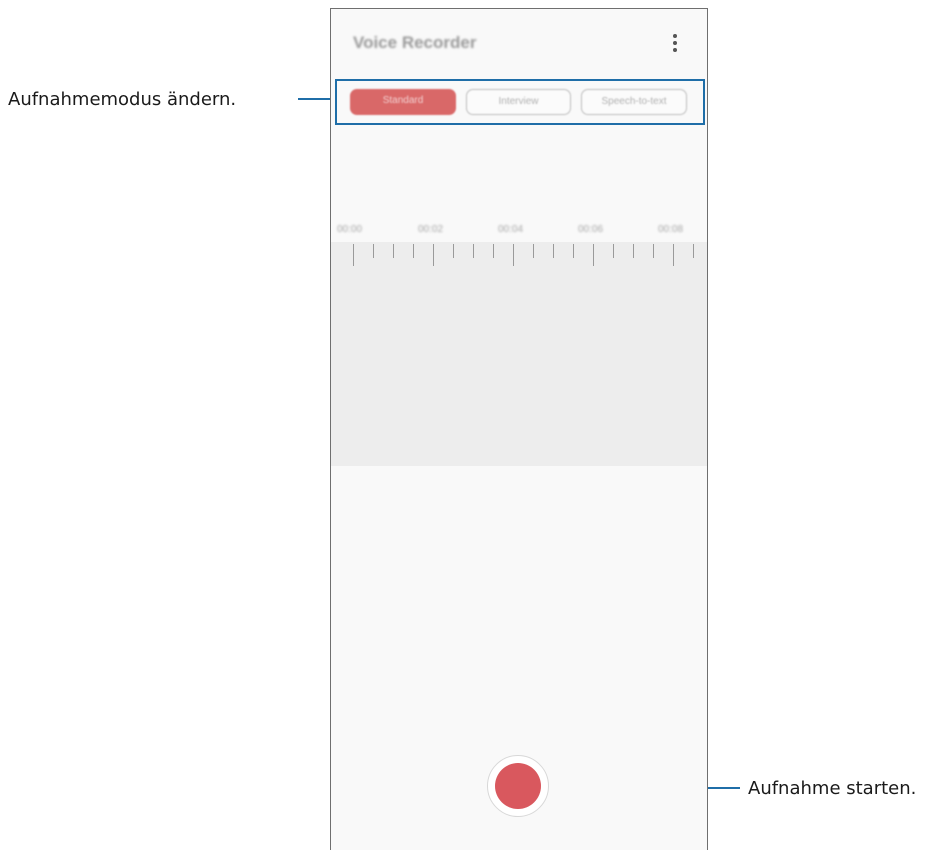 The height and width of the screenshot is (850, 952). I want to click on waveform-area, so click(519, 354).